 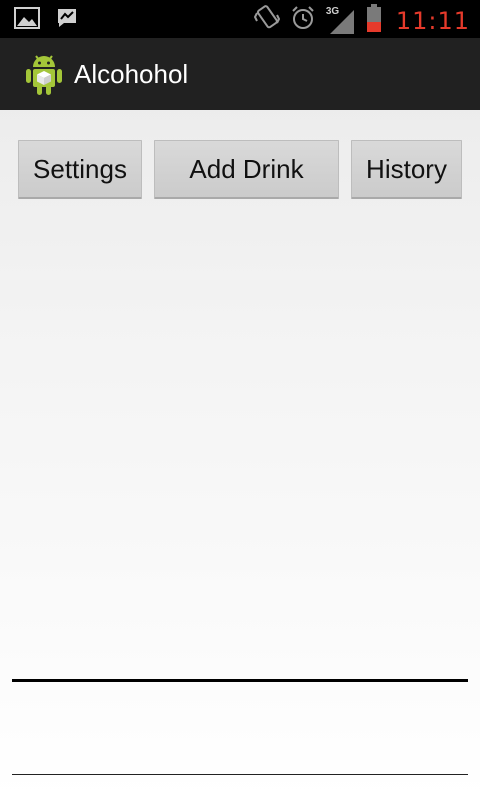 I want to click on bottom-divider, so click(x=240, y=774).